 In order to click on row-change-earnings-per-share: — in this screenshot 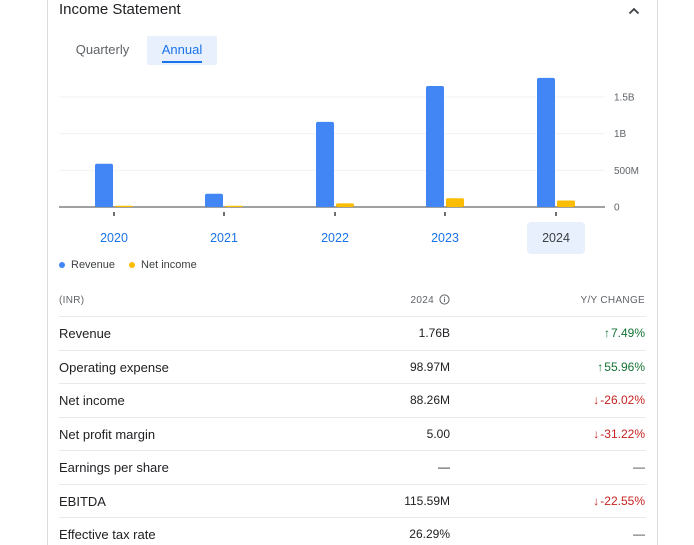, I will do `click(639, 467)`.